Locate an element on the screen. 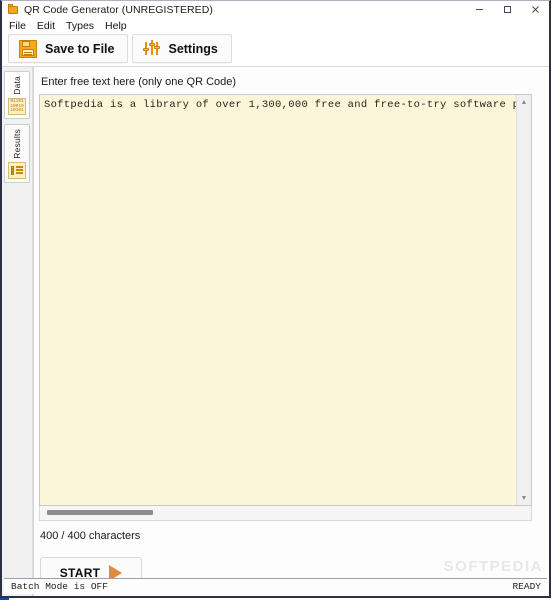  sidebar-tab-results: Results is located at coordinates (17, 153).